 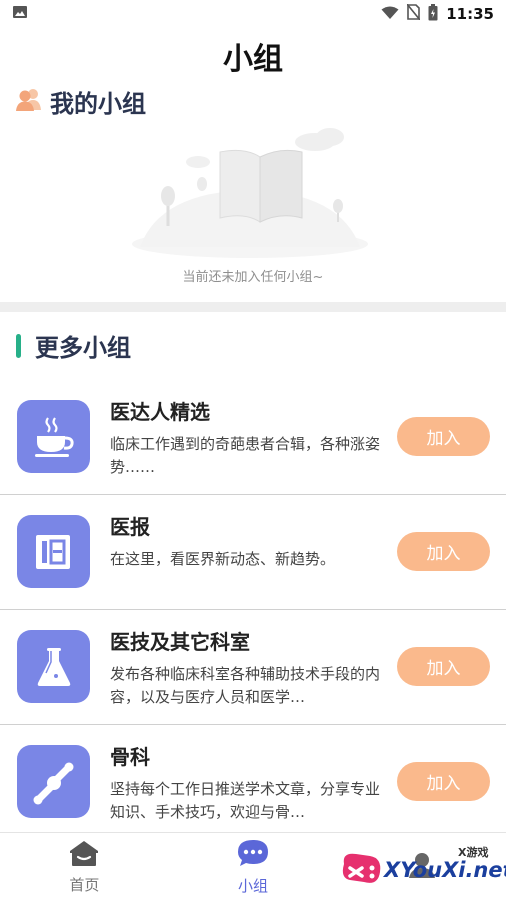 I want to click on users-icon, so click(x=29, y=102).